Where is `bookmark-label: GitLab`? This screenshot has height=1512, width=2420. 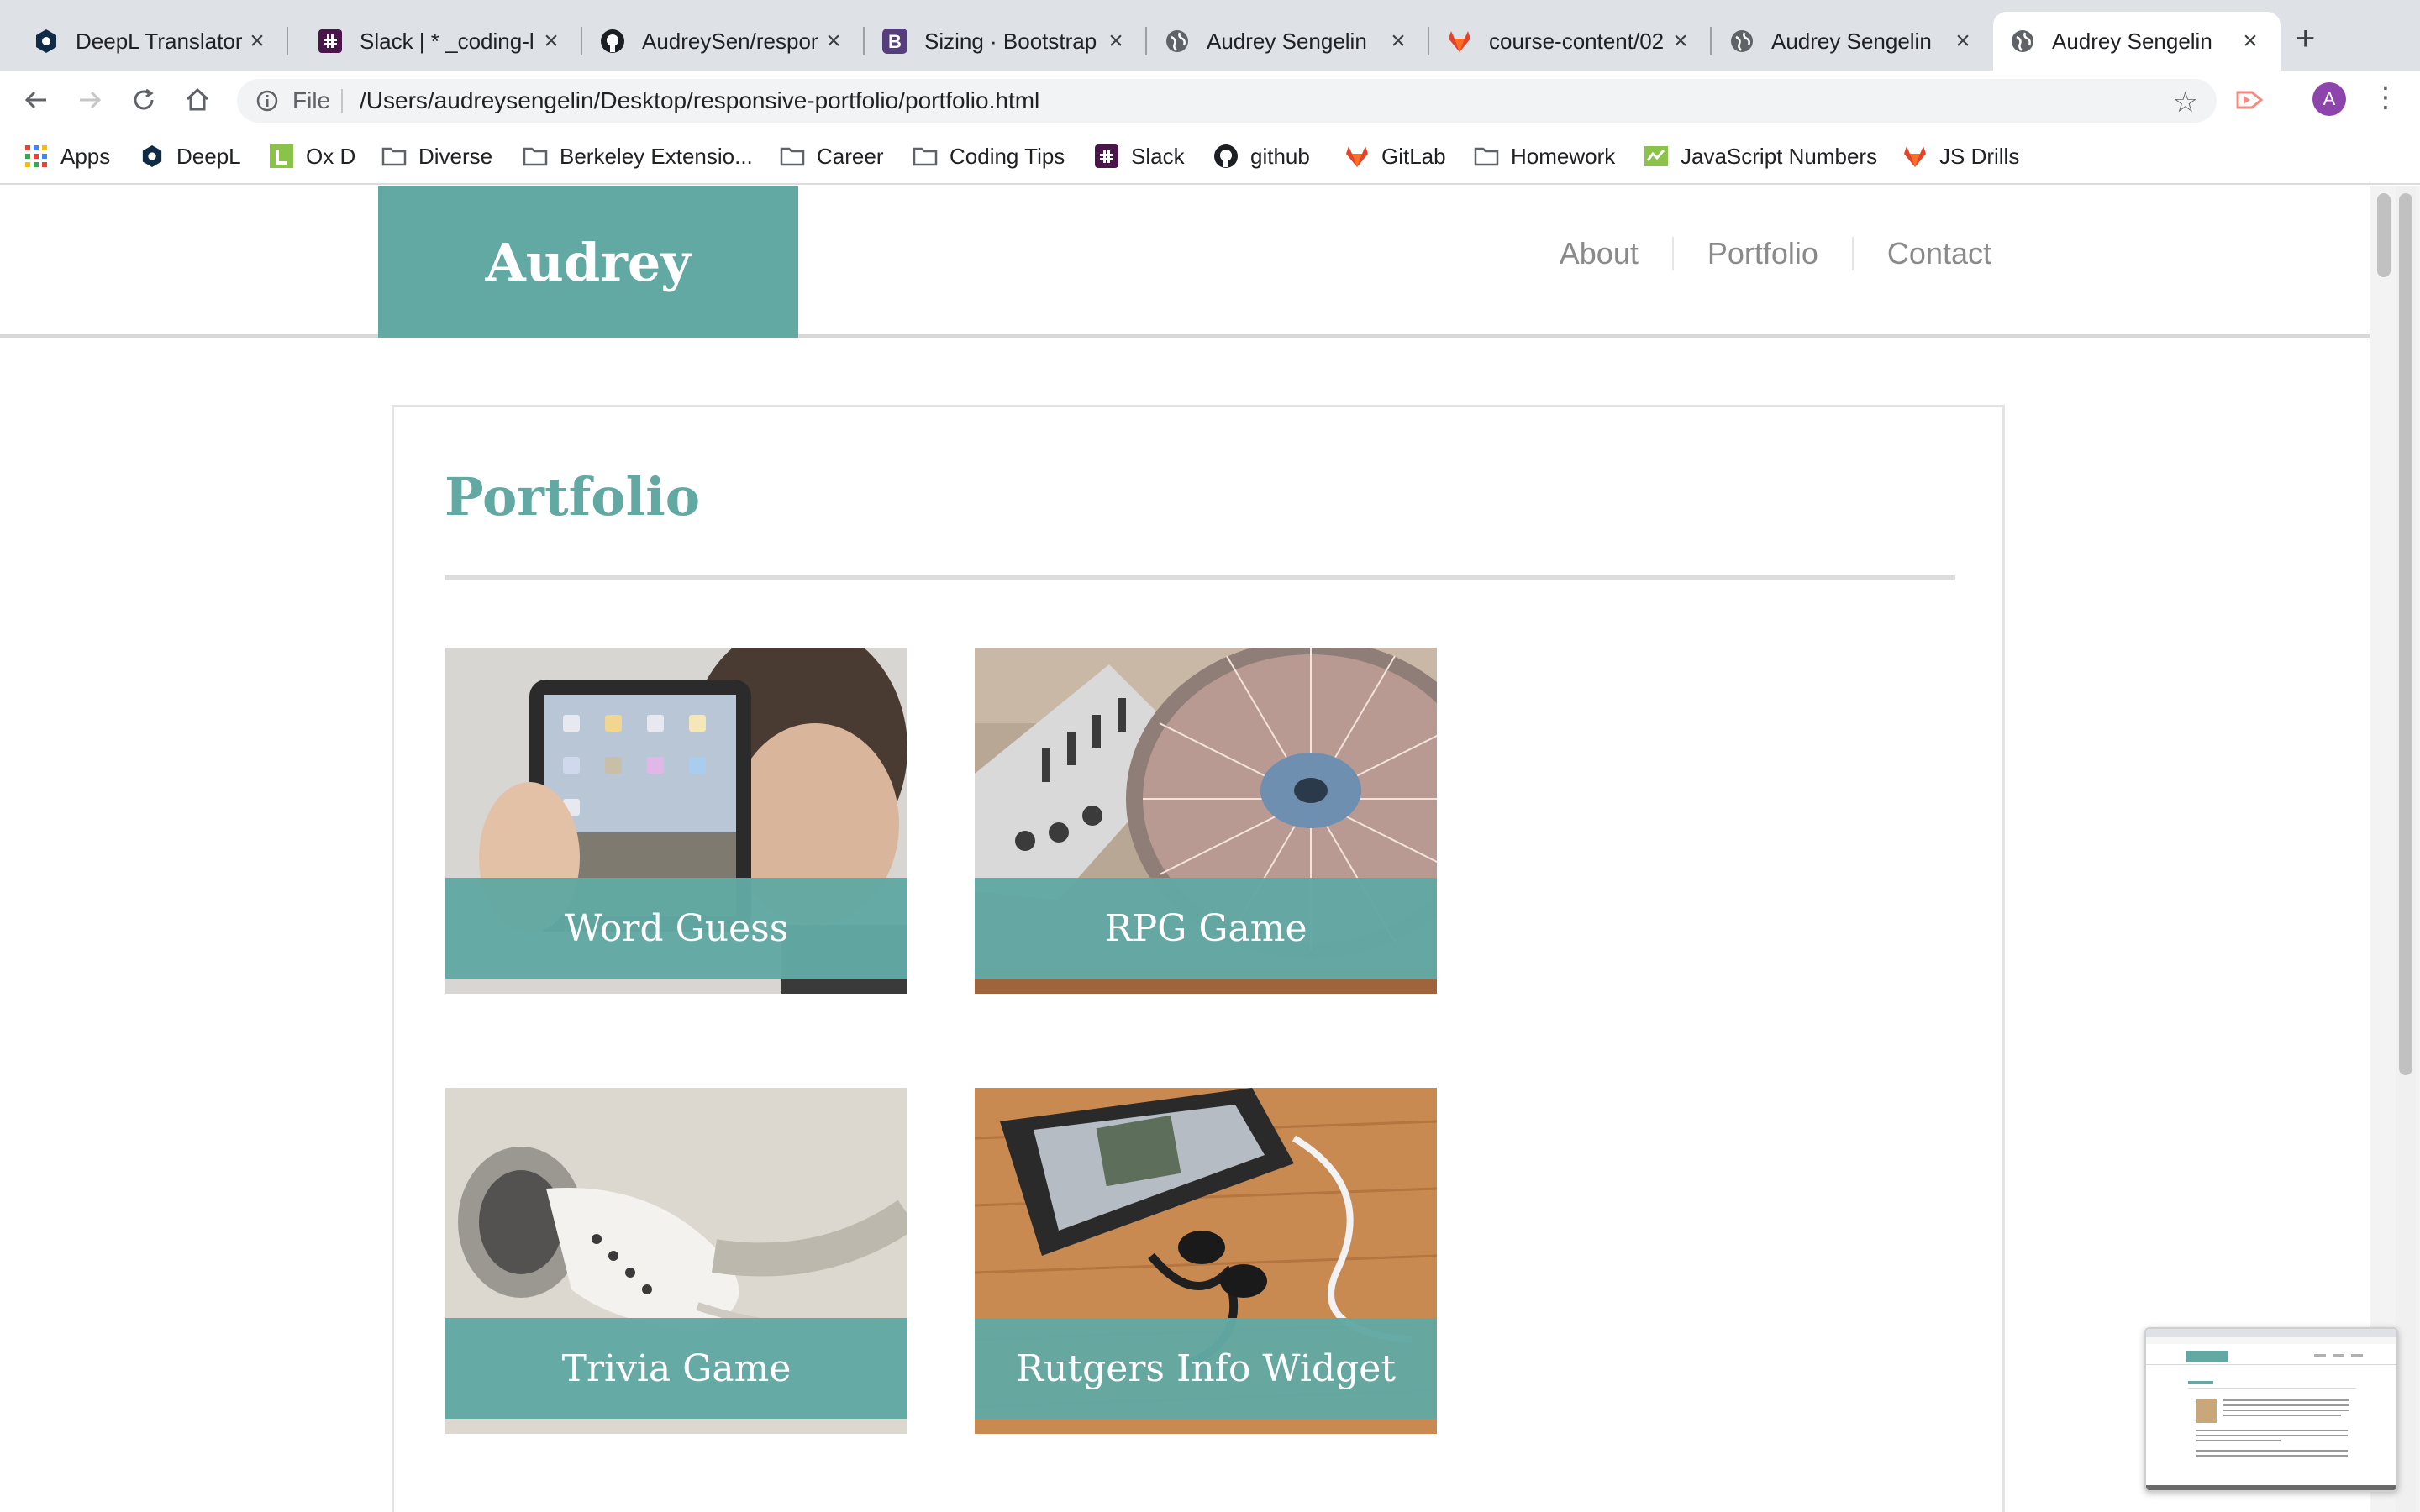 bookmark-label: GitLab is located at coordinates (1413, 156).